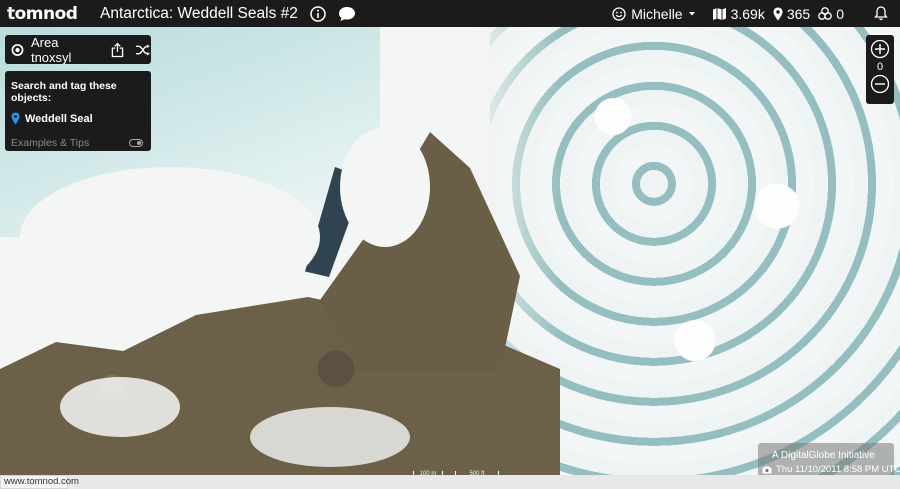 The image size is (900, 489). What do you see at coordinates (136, 143) in the screenshot?
I see `examples-toggle` at bounding box center [136, 143].